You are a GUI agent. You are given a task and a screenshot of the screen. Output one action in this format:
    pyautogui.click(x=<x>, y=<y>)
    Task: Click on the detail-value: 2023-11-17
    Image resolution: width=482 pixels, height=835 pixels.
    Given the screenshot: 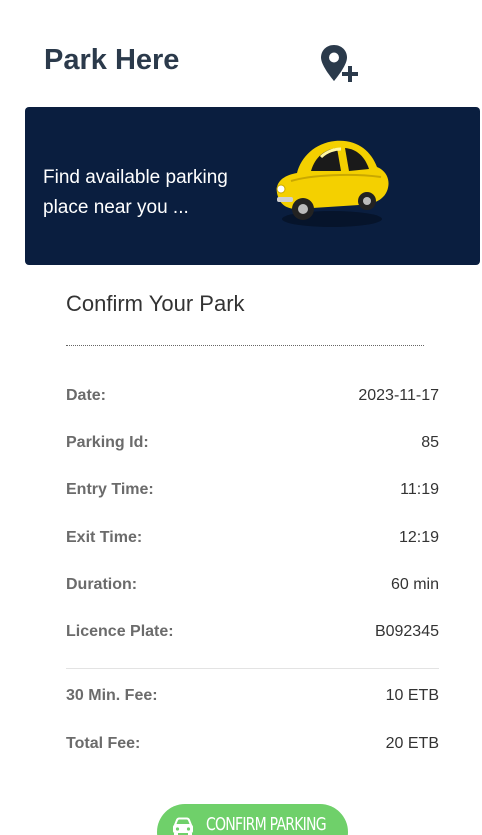 What is the action you would take?
    pyautogui.click(x=398, y=395)
    